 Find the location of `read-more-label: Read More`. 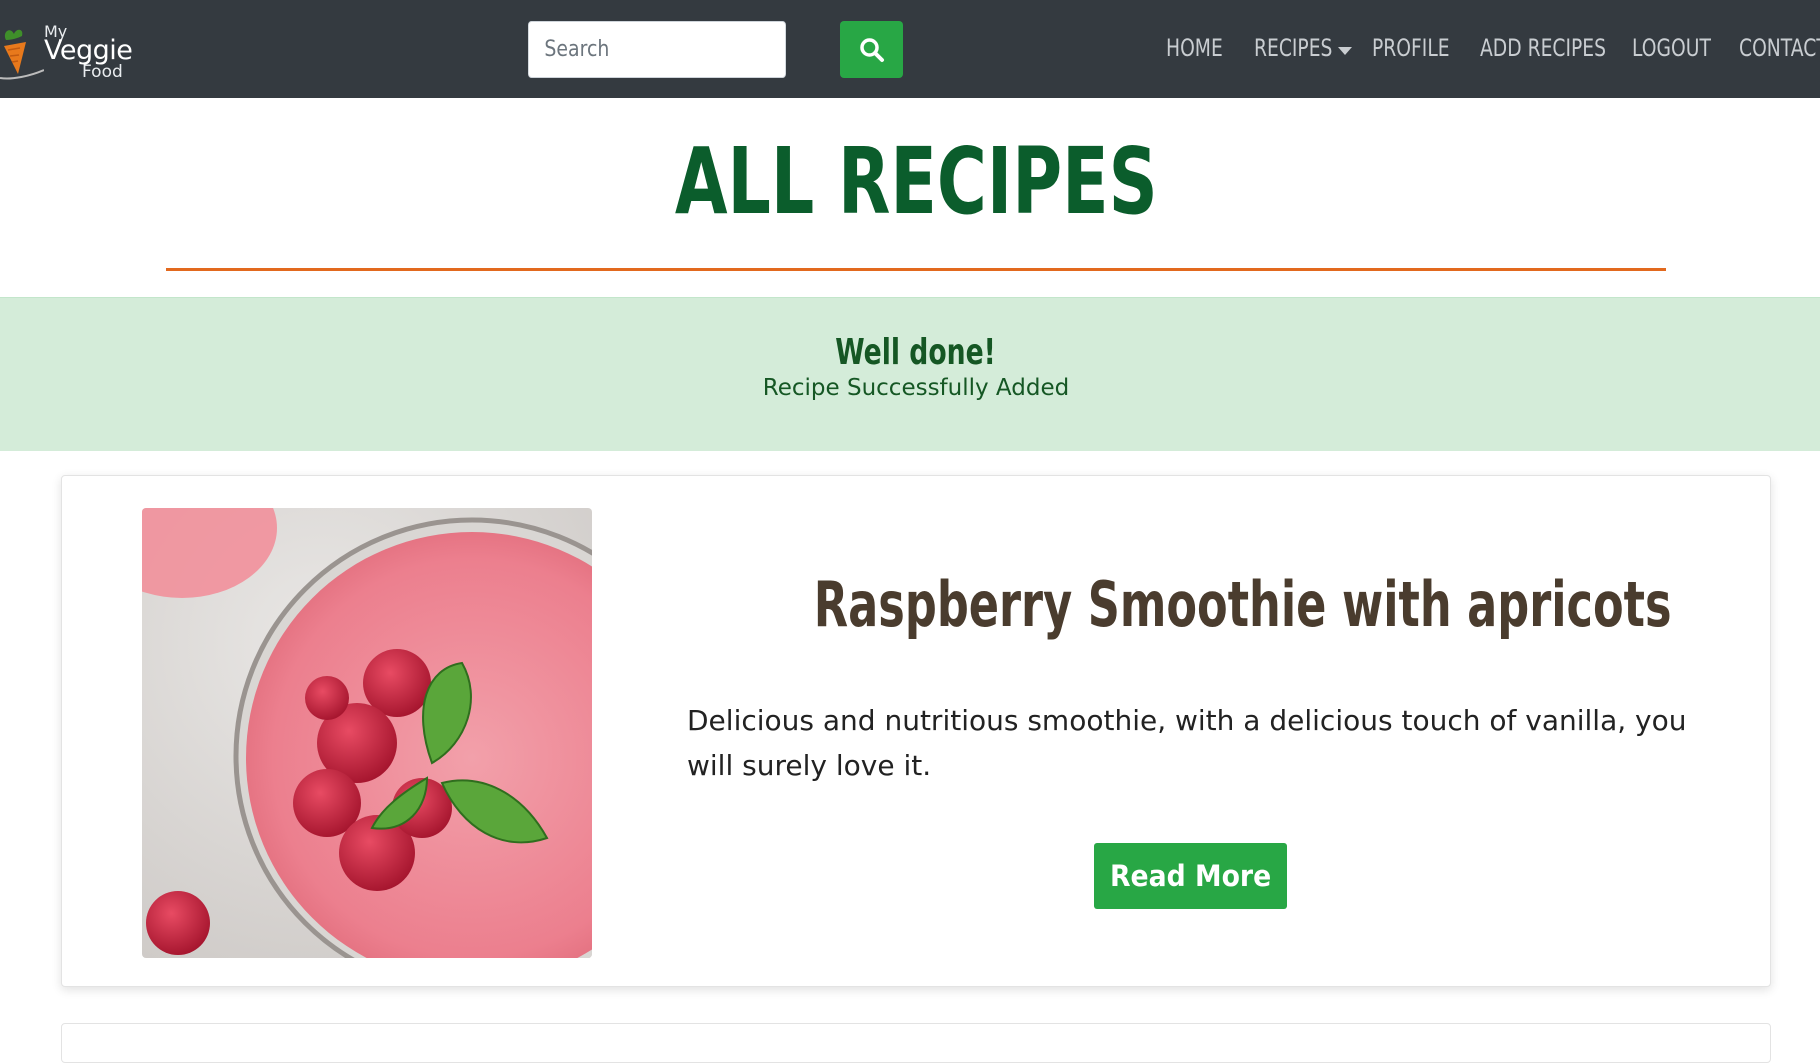

read-more-label: Read More is located at coordinates (1190, 876).